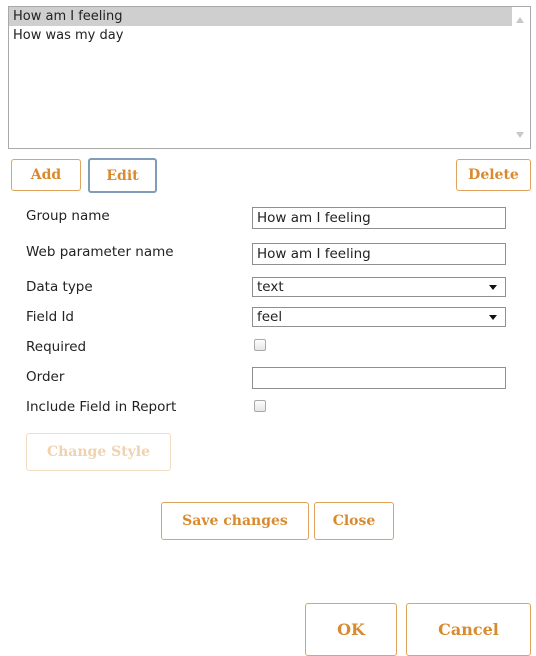 This screenshot has width=536, height=656. Describe the element at coordinates (493, 175) in the screenshot. I see `delete-button: Delete` at that location.